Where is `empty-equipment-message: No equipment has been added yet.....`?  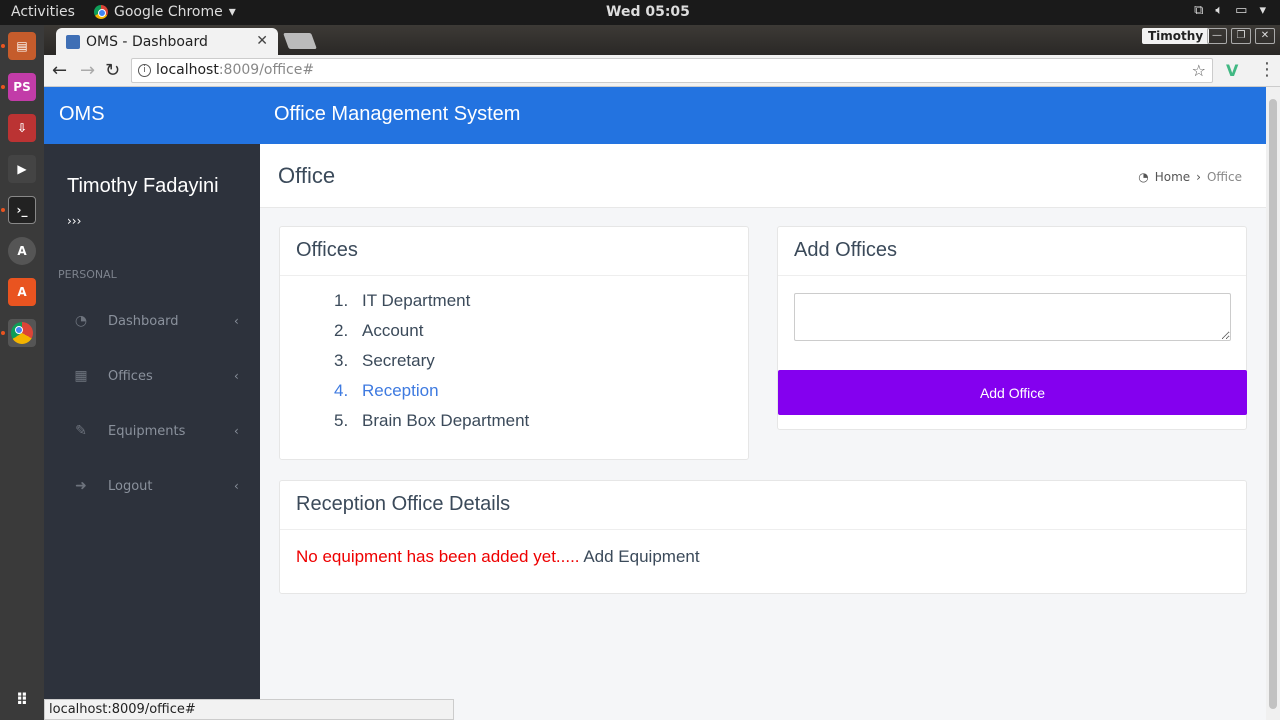 empty-equipment-message: No equipment has been added yet..... is located at coordinates (438, 556).